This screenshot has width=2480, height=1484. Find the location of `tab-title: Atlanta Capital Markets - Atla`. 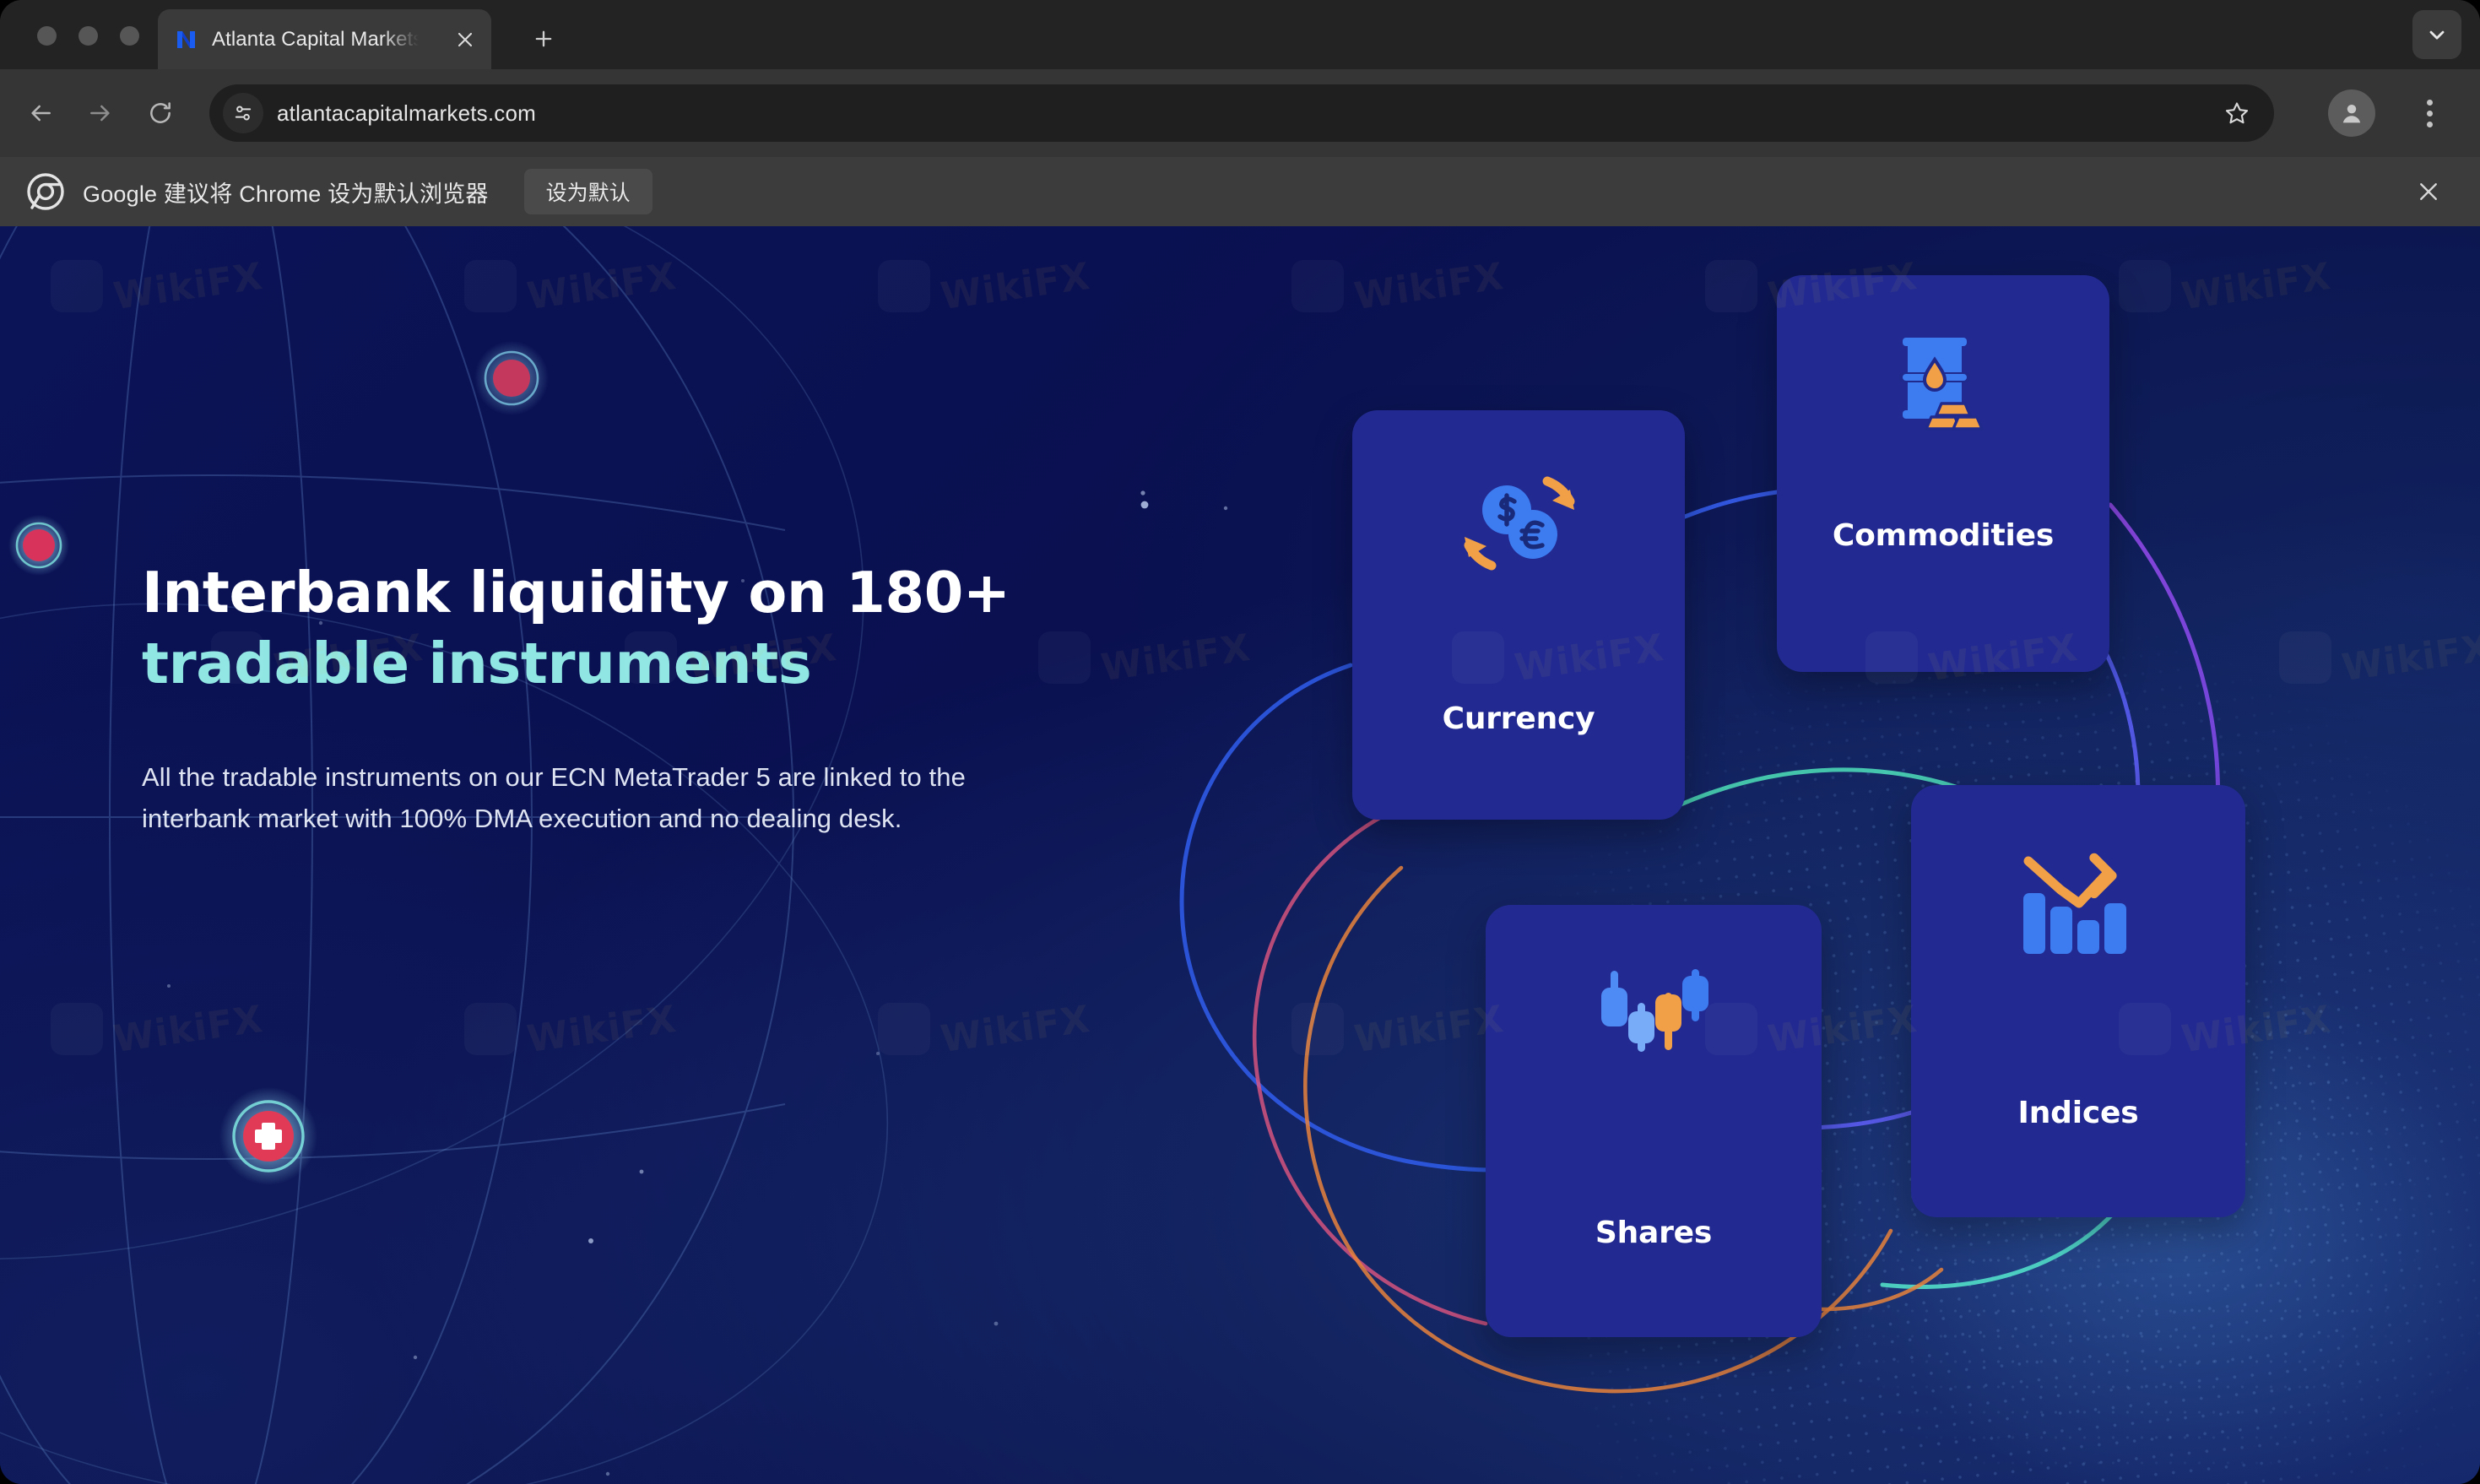

tab-title: Atlanta Capital Markets - Atla is located at coordinates (315, 39).